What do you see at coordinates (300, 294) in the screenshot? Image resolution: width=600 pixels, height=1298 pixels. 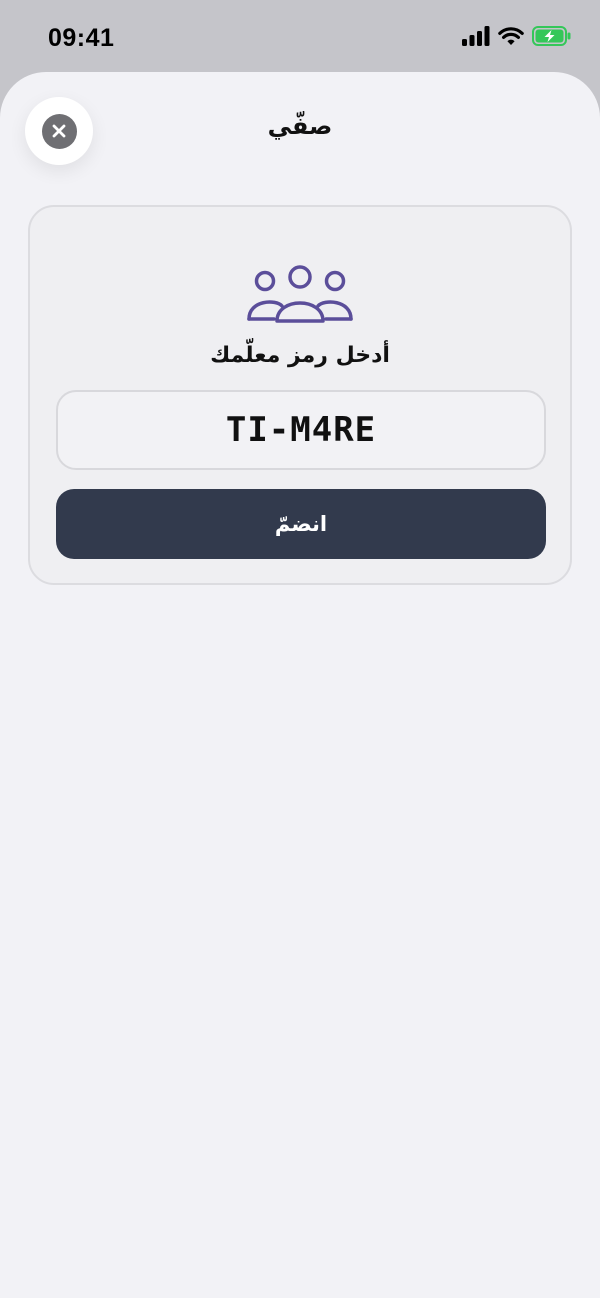 I see `group-icon` at bounding box center [300, 294].